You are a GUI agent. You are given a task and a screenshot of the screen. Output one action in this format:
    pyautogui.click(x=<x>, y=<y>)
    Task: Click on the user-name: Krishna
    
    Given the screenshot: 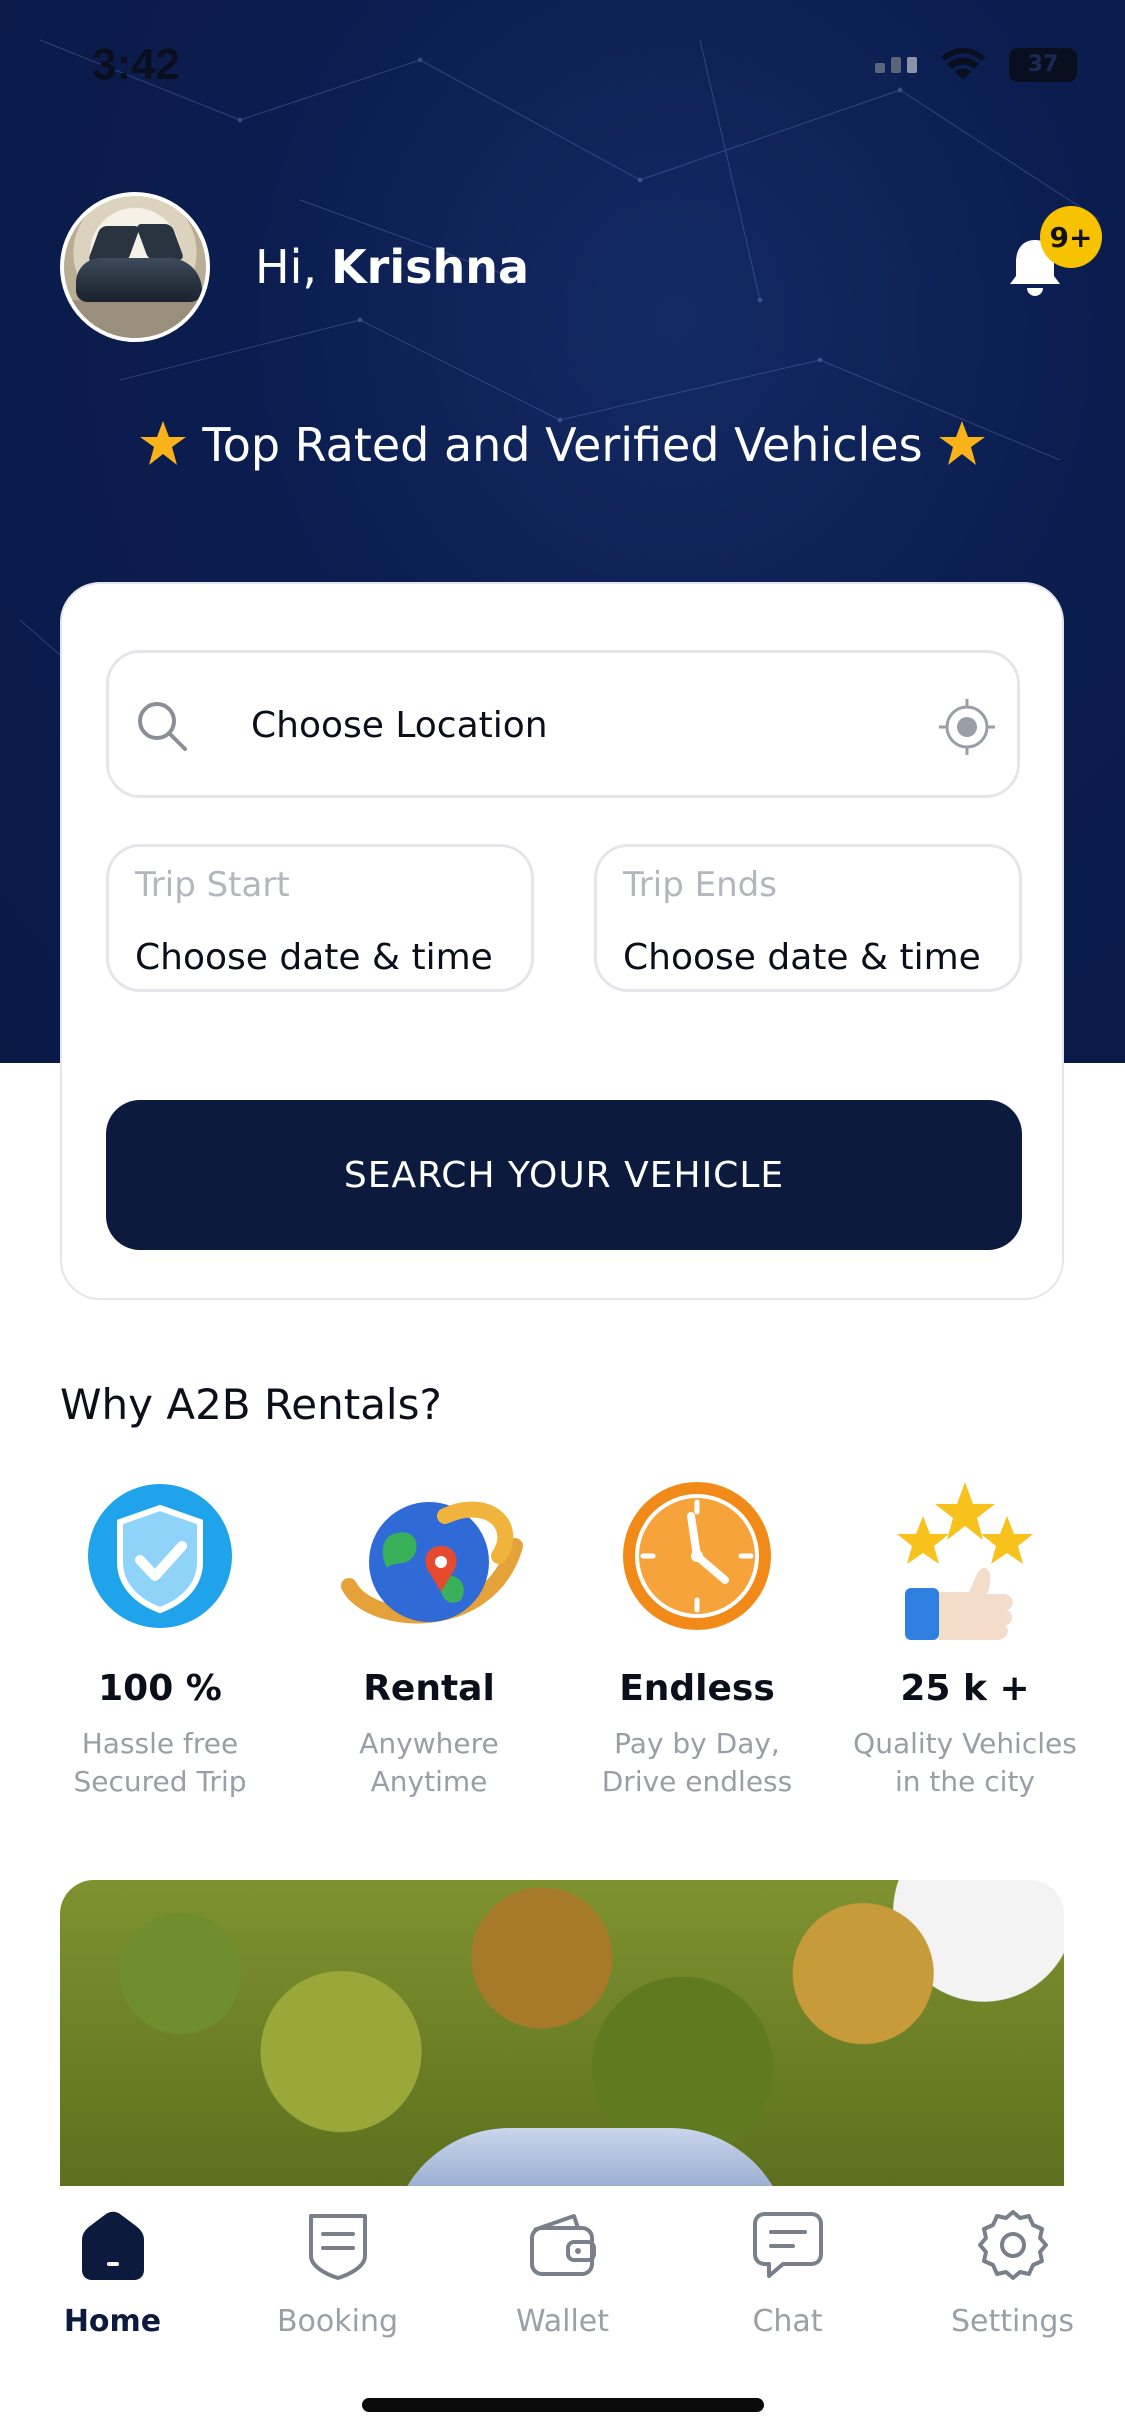 What is the action you would take?
    pyautogui.click(x=430, y=267)
    